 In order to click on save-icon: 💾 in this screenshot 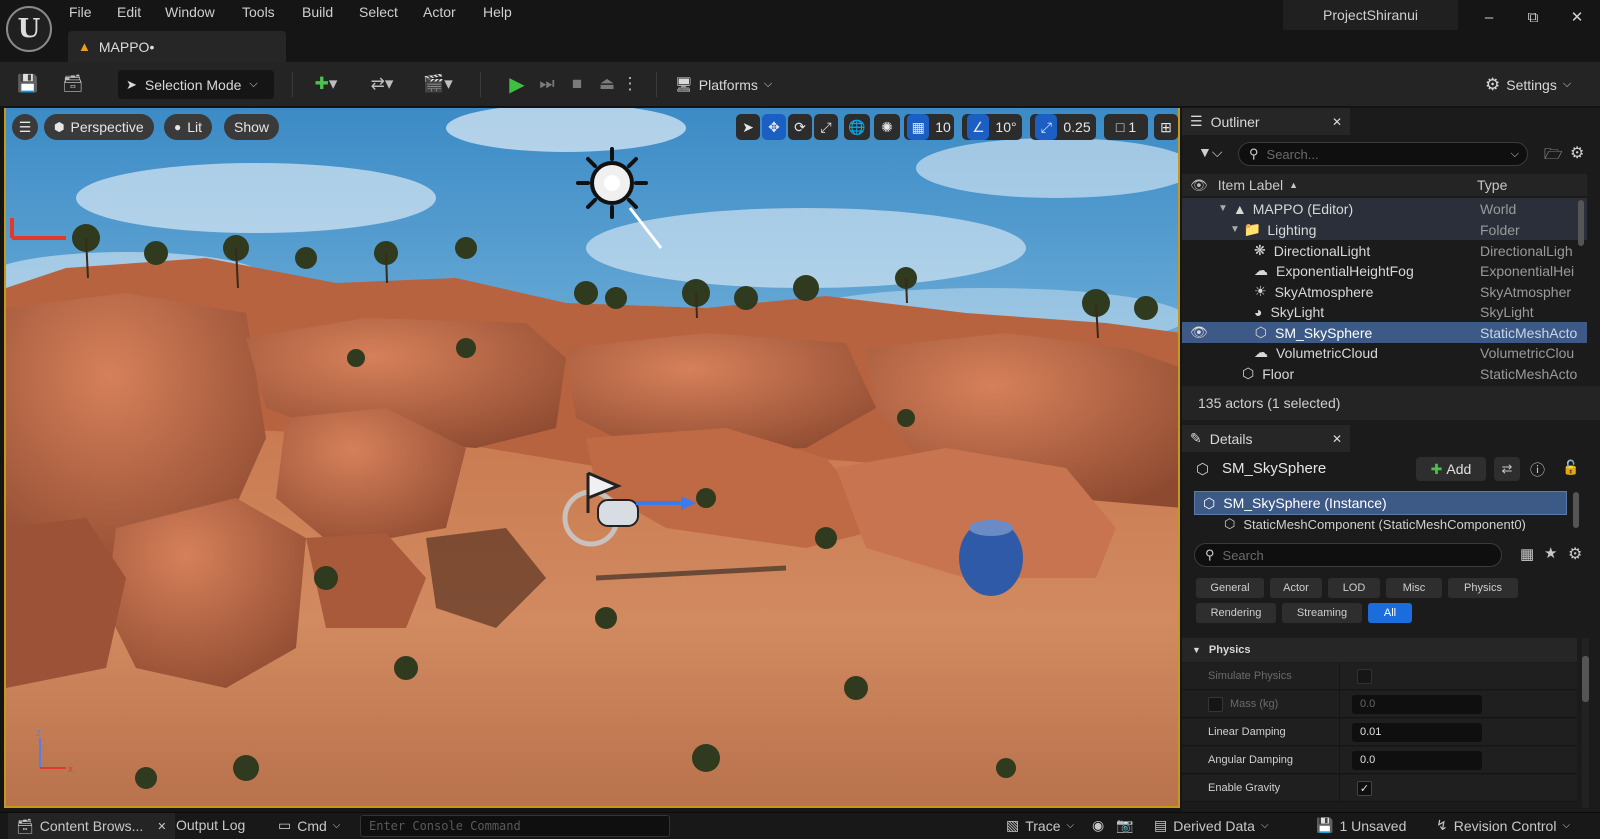, I will do `click(28, 84)`.